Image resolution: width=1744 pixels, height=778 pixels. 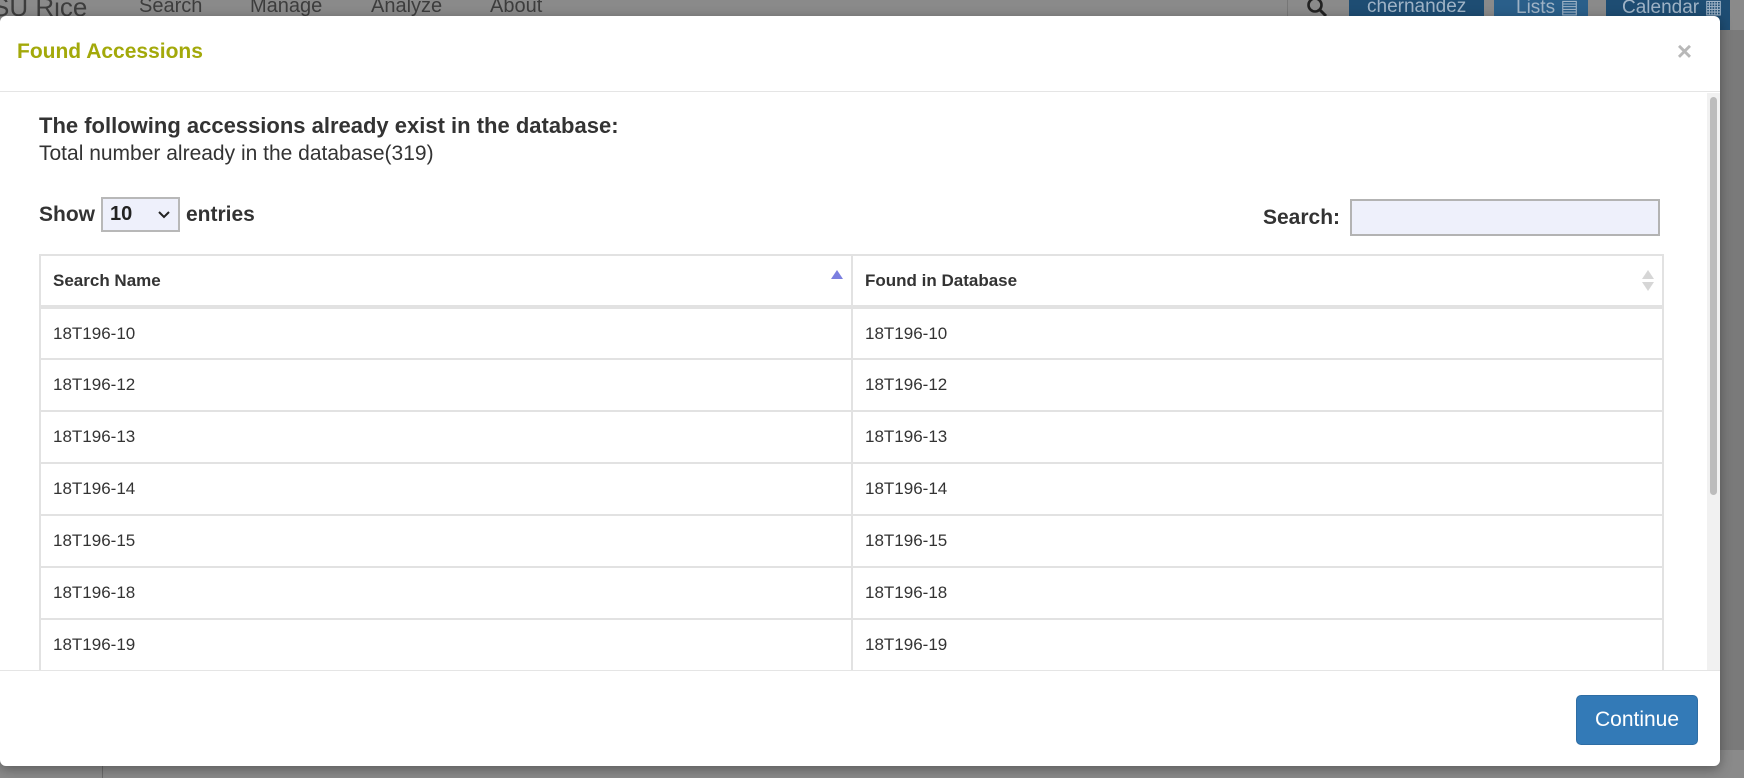 I want to click on table-row: 18T196-15 18T196-15, so click(x=851, y=541).